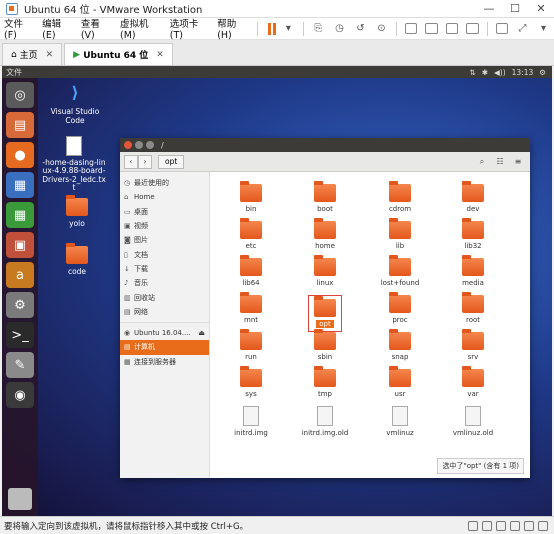 The image size is (554, 534). Describe the element at coordinates (164, 333) in the screenshot. I see `sidebar-item-ubuntu-disc: ◉ Ubuntu 16.04.... ⏏` at that location.